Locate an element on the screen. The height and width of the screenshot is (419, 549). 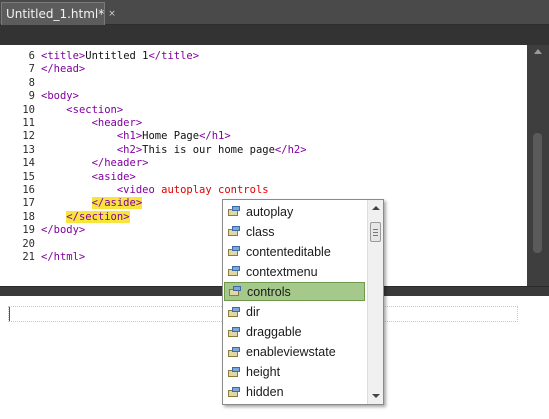
code-token: Home Page is located at coordinates (171, 136).